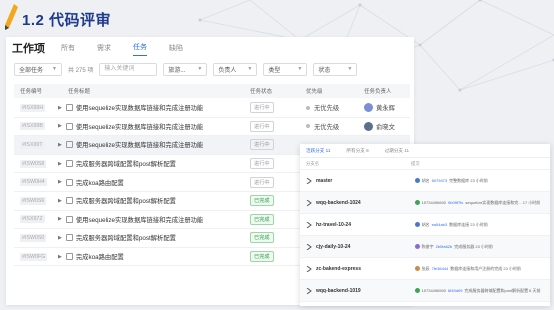 This screenshot has width=554, height=310. Describe the element at coordinates (318, 151) in the screenshot. I see `tab-active-branches: 活跃分支 11` at that location.